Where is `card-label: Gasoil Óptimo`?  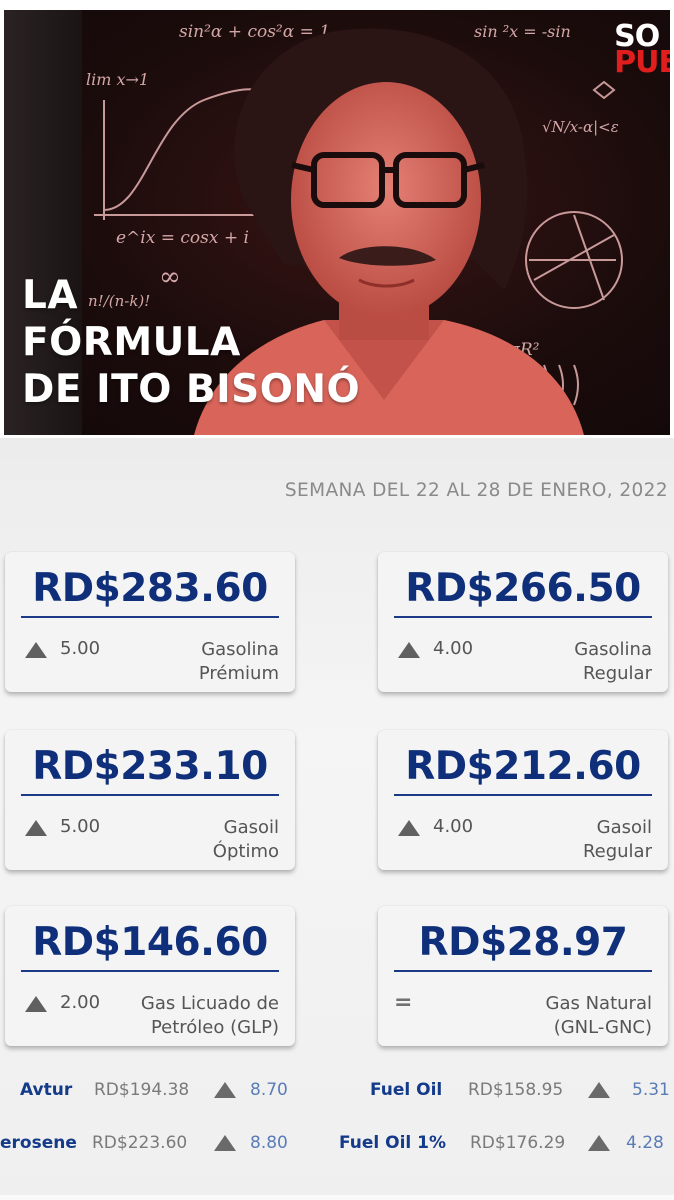
card-label: Gasoil Óptimo is located at coordinates (246, 840).